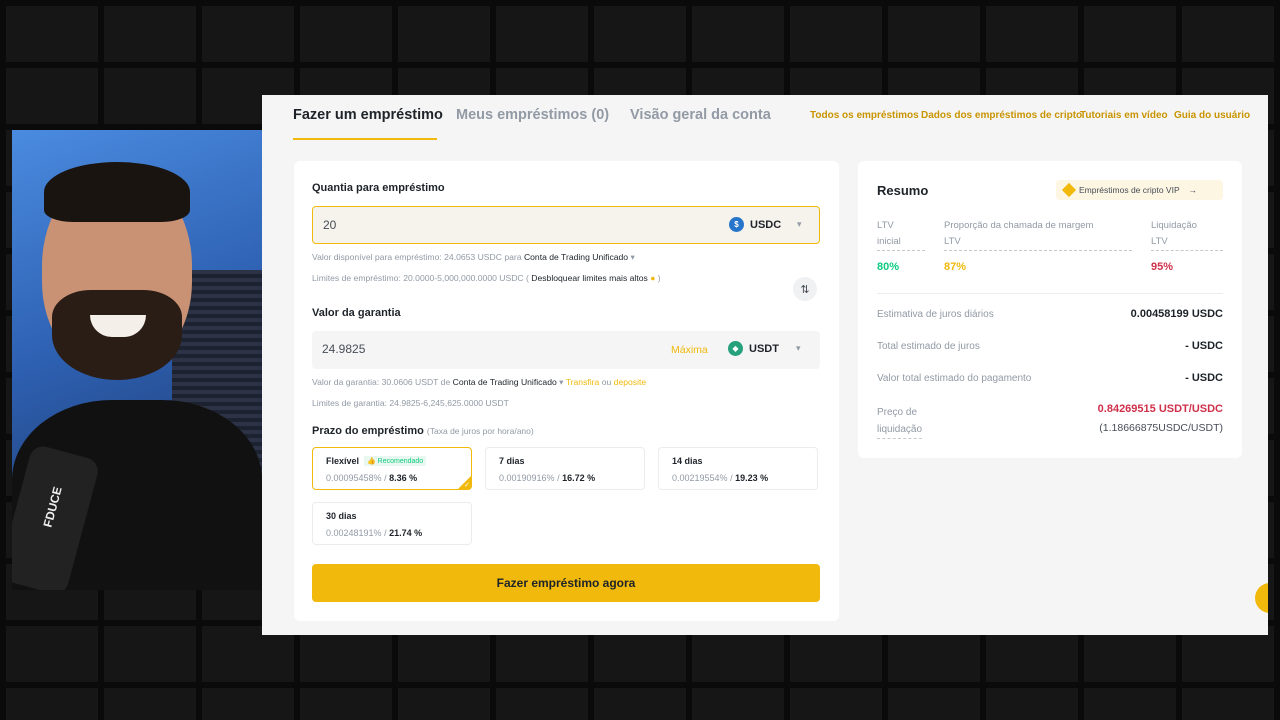 The height and width of the screenshot is (720, 1280). Describe the element at coordinates (378, 188) in the screenshot. I see `loan-amount-label: Quantia para empréstimo` at that location.